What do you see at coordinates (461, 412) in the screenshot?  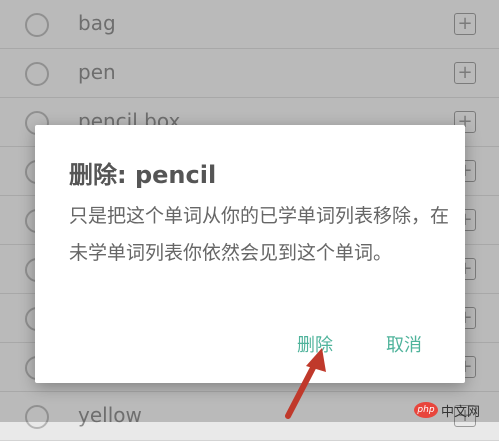 I see `watermark-text: 中文网` at bounding box center [461, 412].